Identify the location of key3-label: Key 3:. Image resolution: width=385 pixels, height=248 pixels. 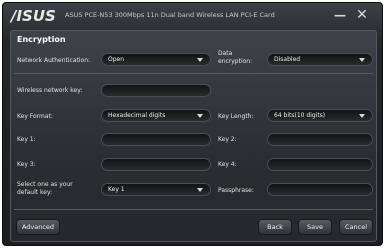
(26, 164).